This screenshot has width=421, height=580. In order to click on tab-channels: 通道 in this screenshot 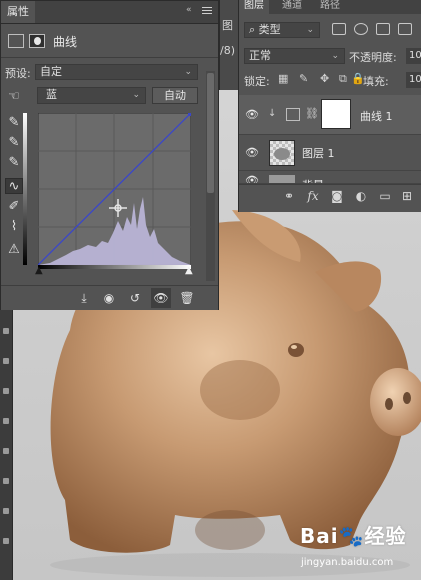, I will do `click(292, 7)`.